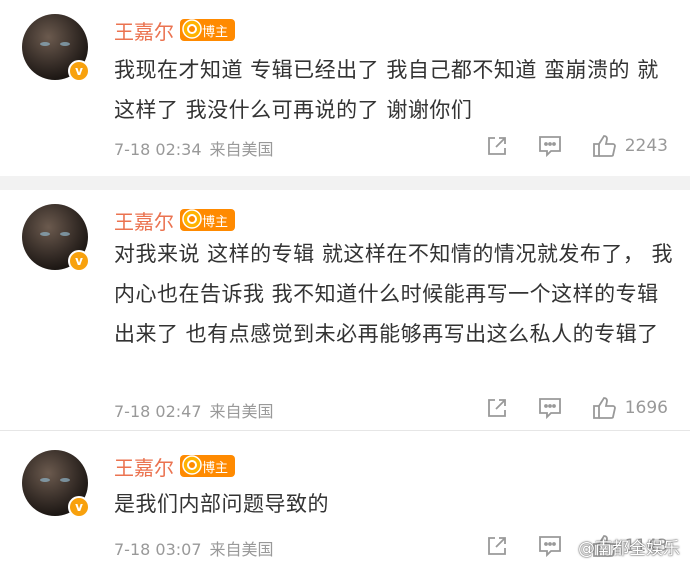 The image size is (690, 567). What do you see at coordinates (345, 183) in the screenshot?
I see `divider` at bounding box center [345, 183].